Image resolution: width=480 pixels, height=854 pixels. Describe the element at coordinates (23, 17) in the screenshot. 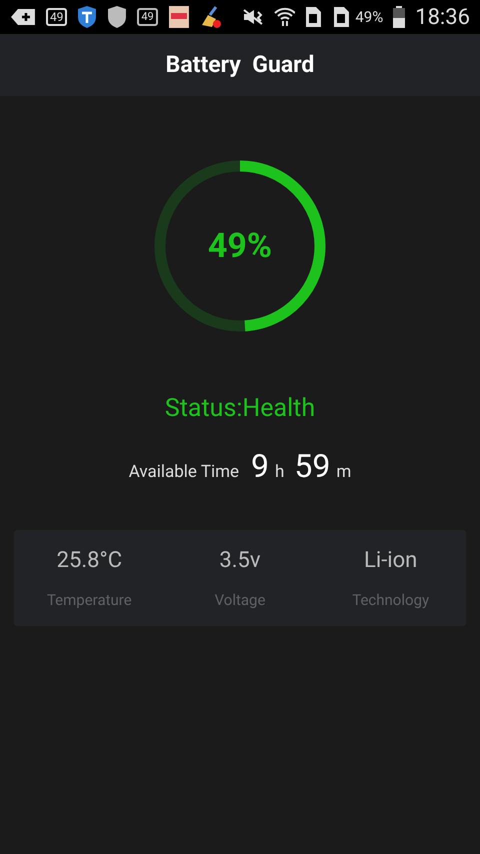

I see `add-tag-icon` at that location.